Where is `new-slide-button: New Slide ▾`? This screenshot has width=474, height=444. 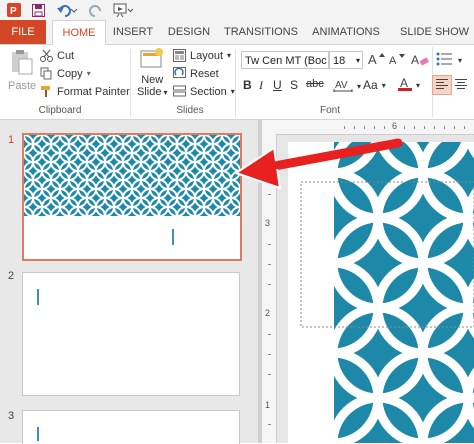
new-slide-button: New Slide ▾ is located at coordinates (152, 72).